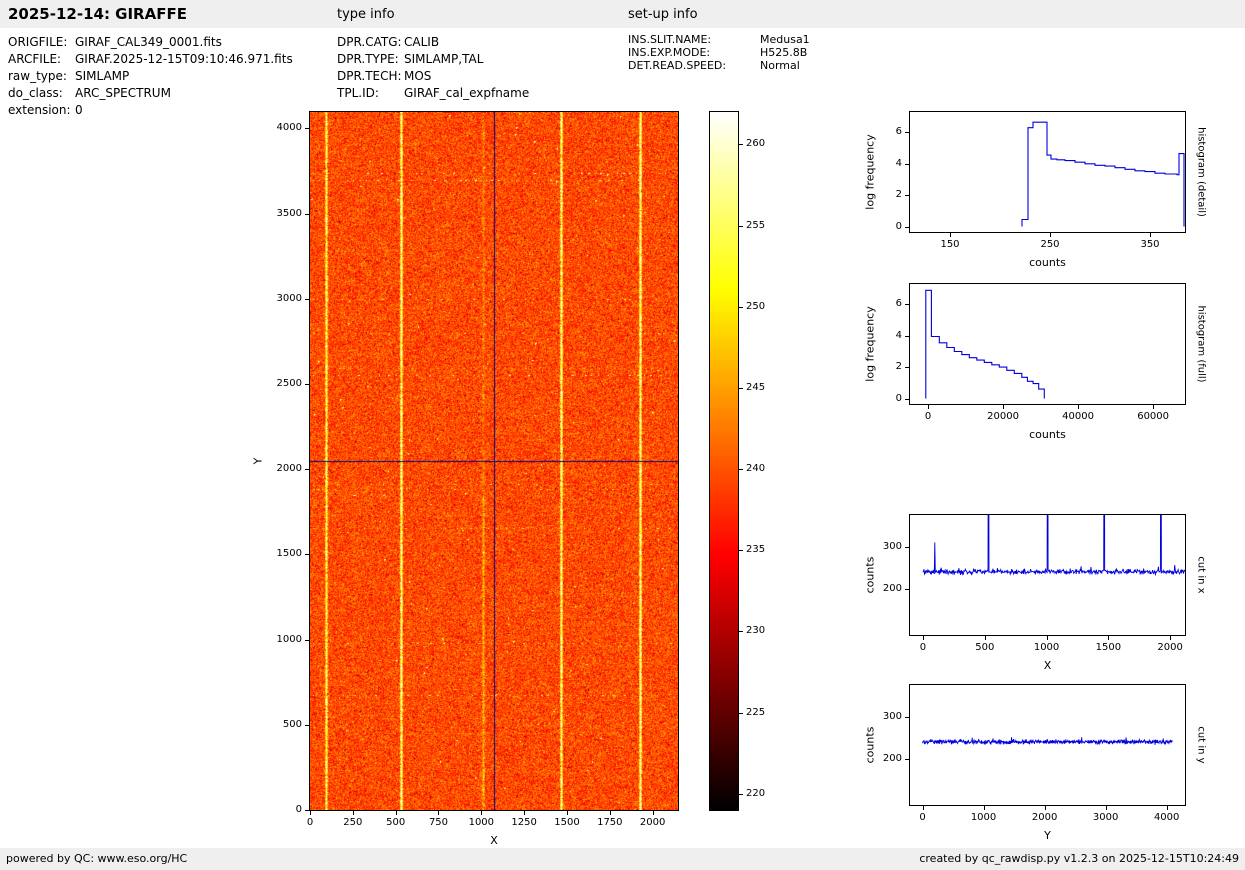 The image size is (1245, 870). What do you see at coordinates (785, 39) in the screenshot?
I see `info-value: Medusa1` at bounding box center [785, 39].